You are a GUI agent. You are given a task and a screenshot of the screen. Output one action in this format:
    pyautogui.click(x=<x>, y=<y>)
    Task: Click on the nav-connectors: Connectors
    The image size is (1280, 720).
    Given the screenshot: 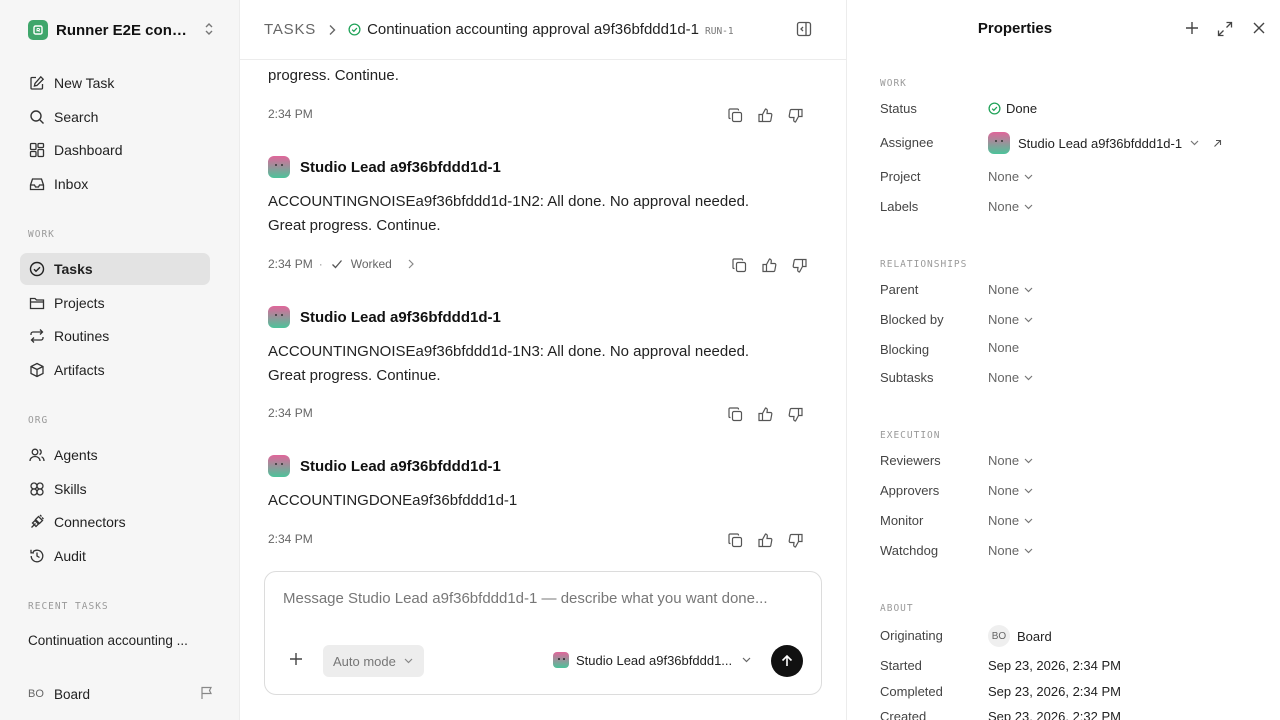 What is the action you would take?
    pyautogui.click(x=115, y=522)
    